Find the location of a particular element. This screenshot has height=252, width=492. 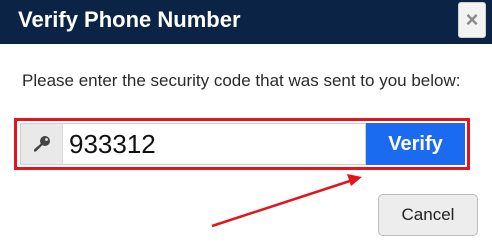

security-code-input is located at coordinates (214, 144).